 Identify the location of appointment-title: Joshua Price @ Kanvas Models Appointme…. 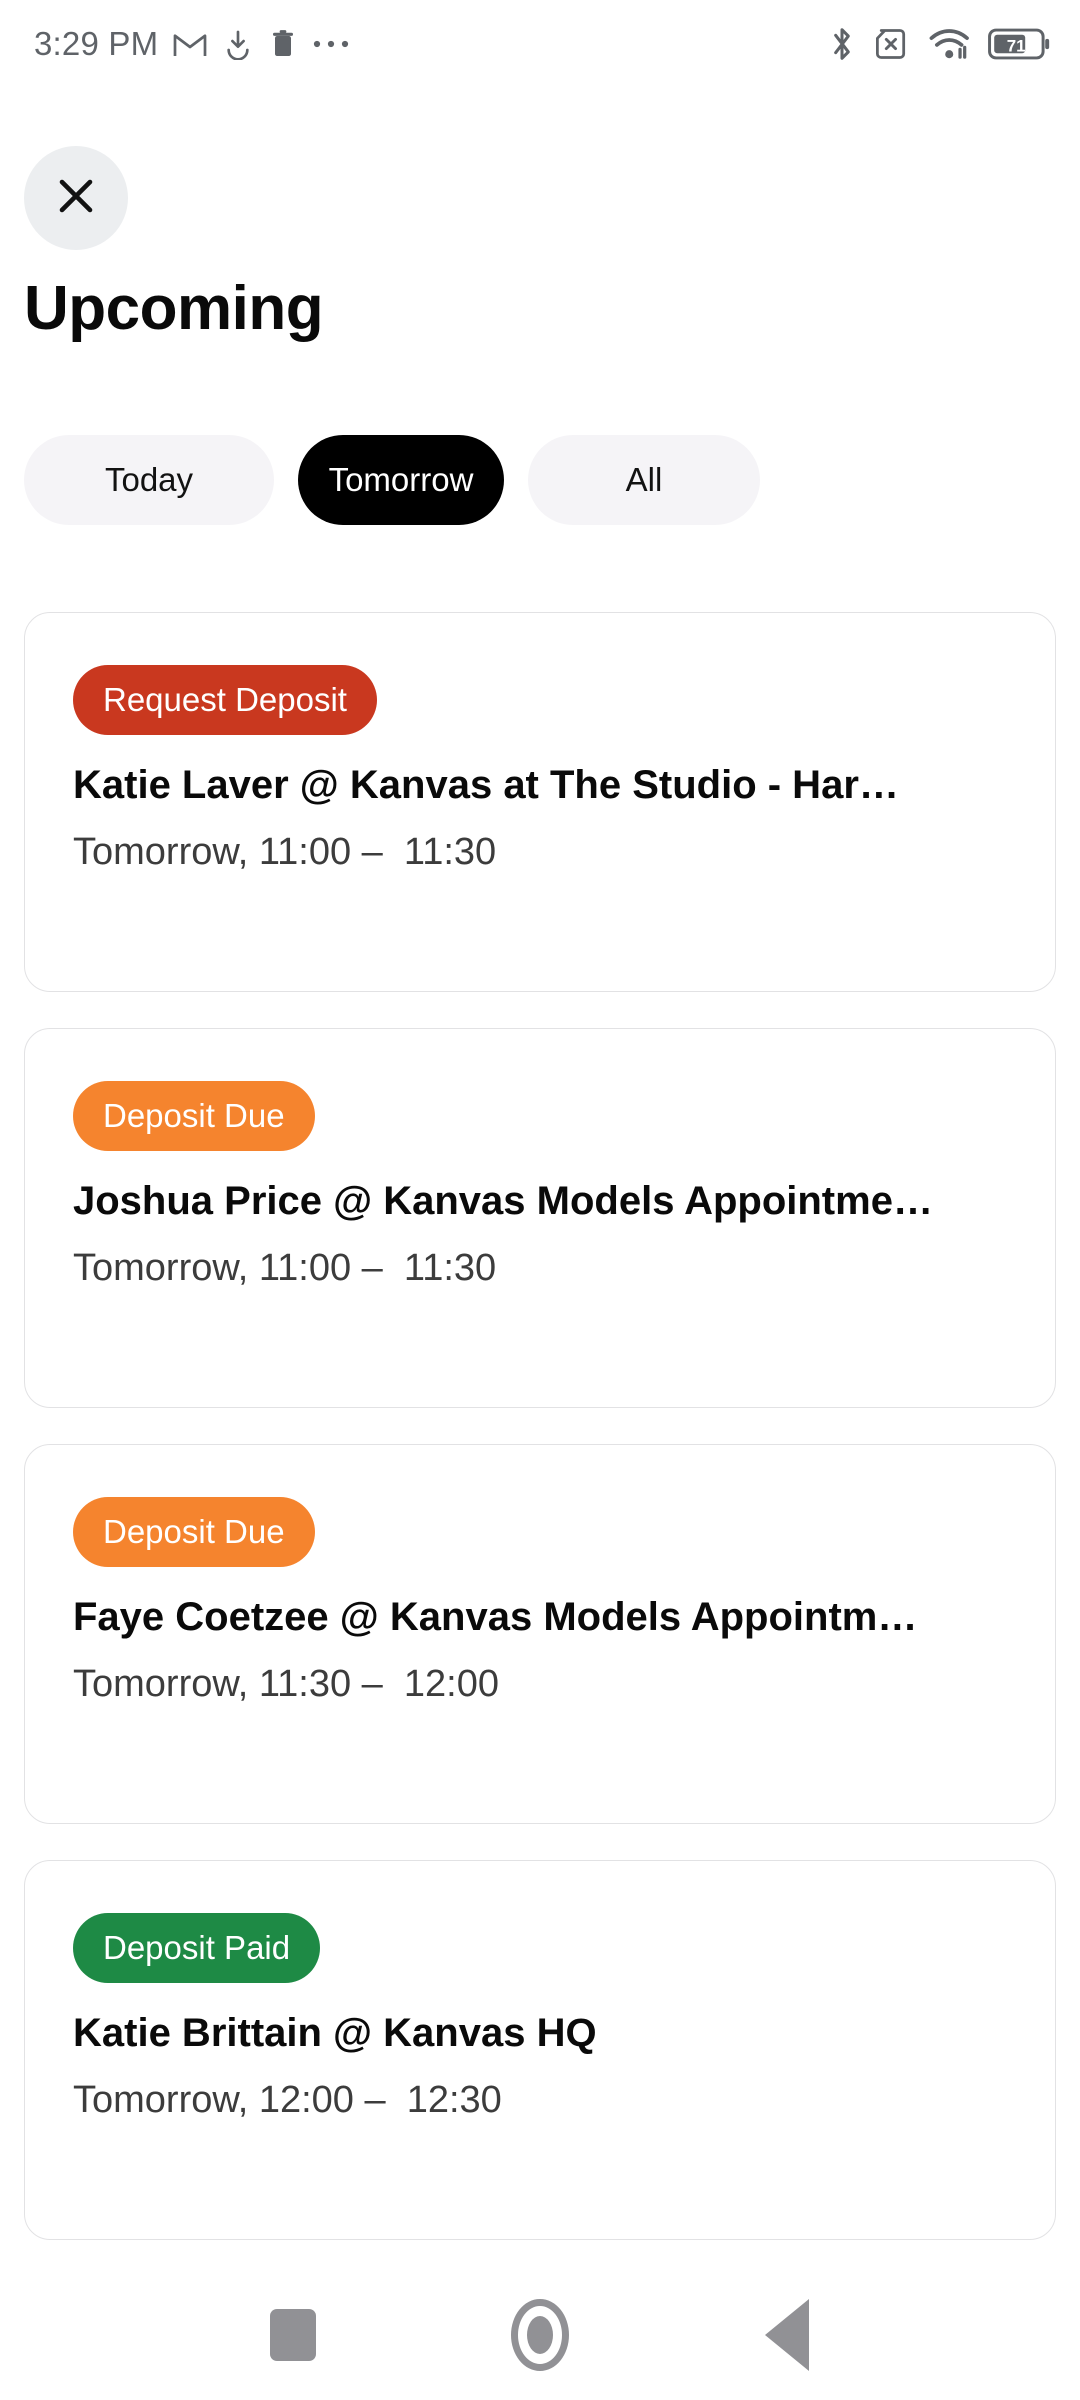
(503, 1201).